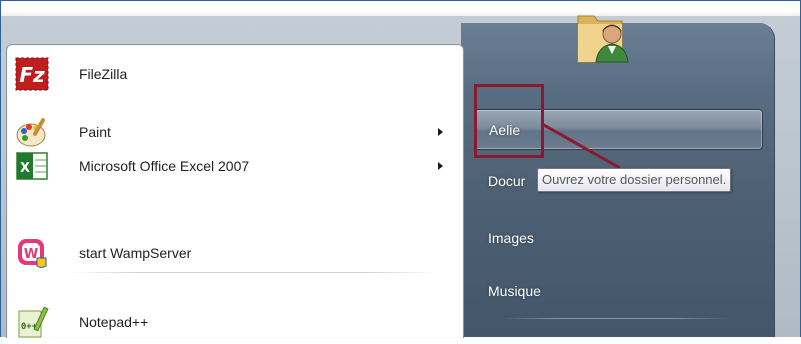  What do you see at coordinates (32, 132) in the screenshot?
I see `paint-icon` at bounding box center [32, 132].